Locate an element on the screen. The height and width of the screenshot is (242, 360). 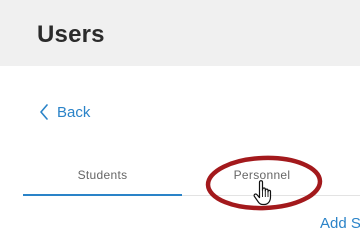
tab-personnel-label: Personnel is located at coordinates (262, 175).